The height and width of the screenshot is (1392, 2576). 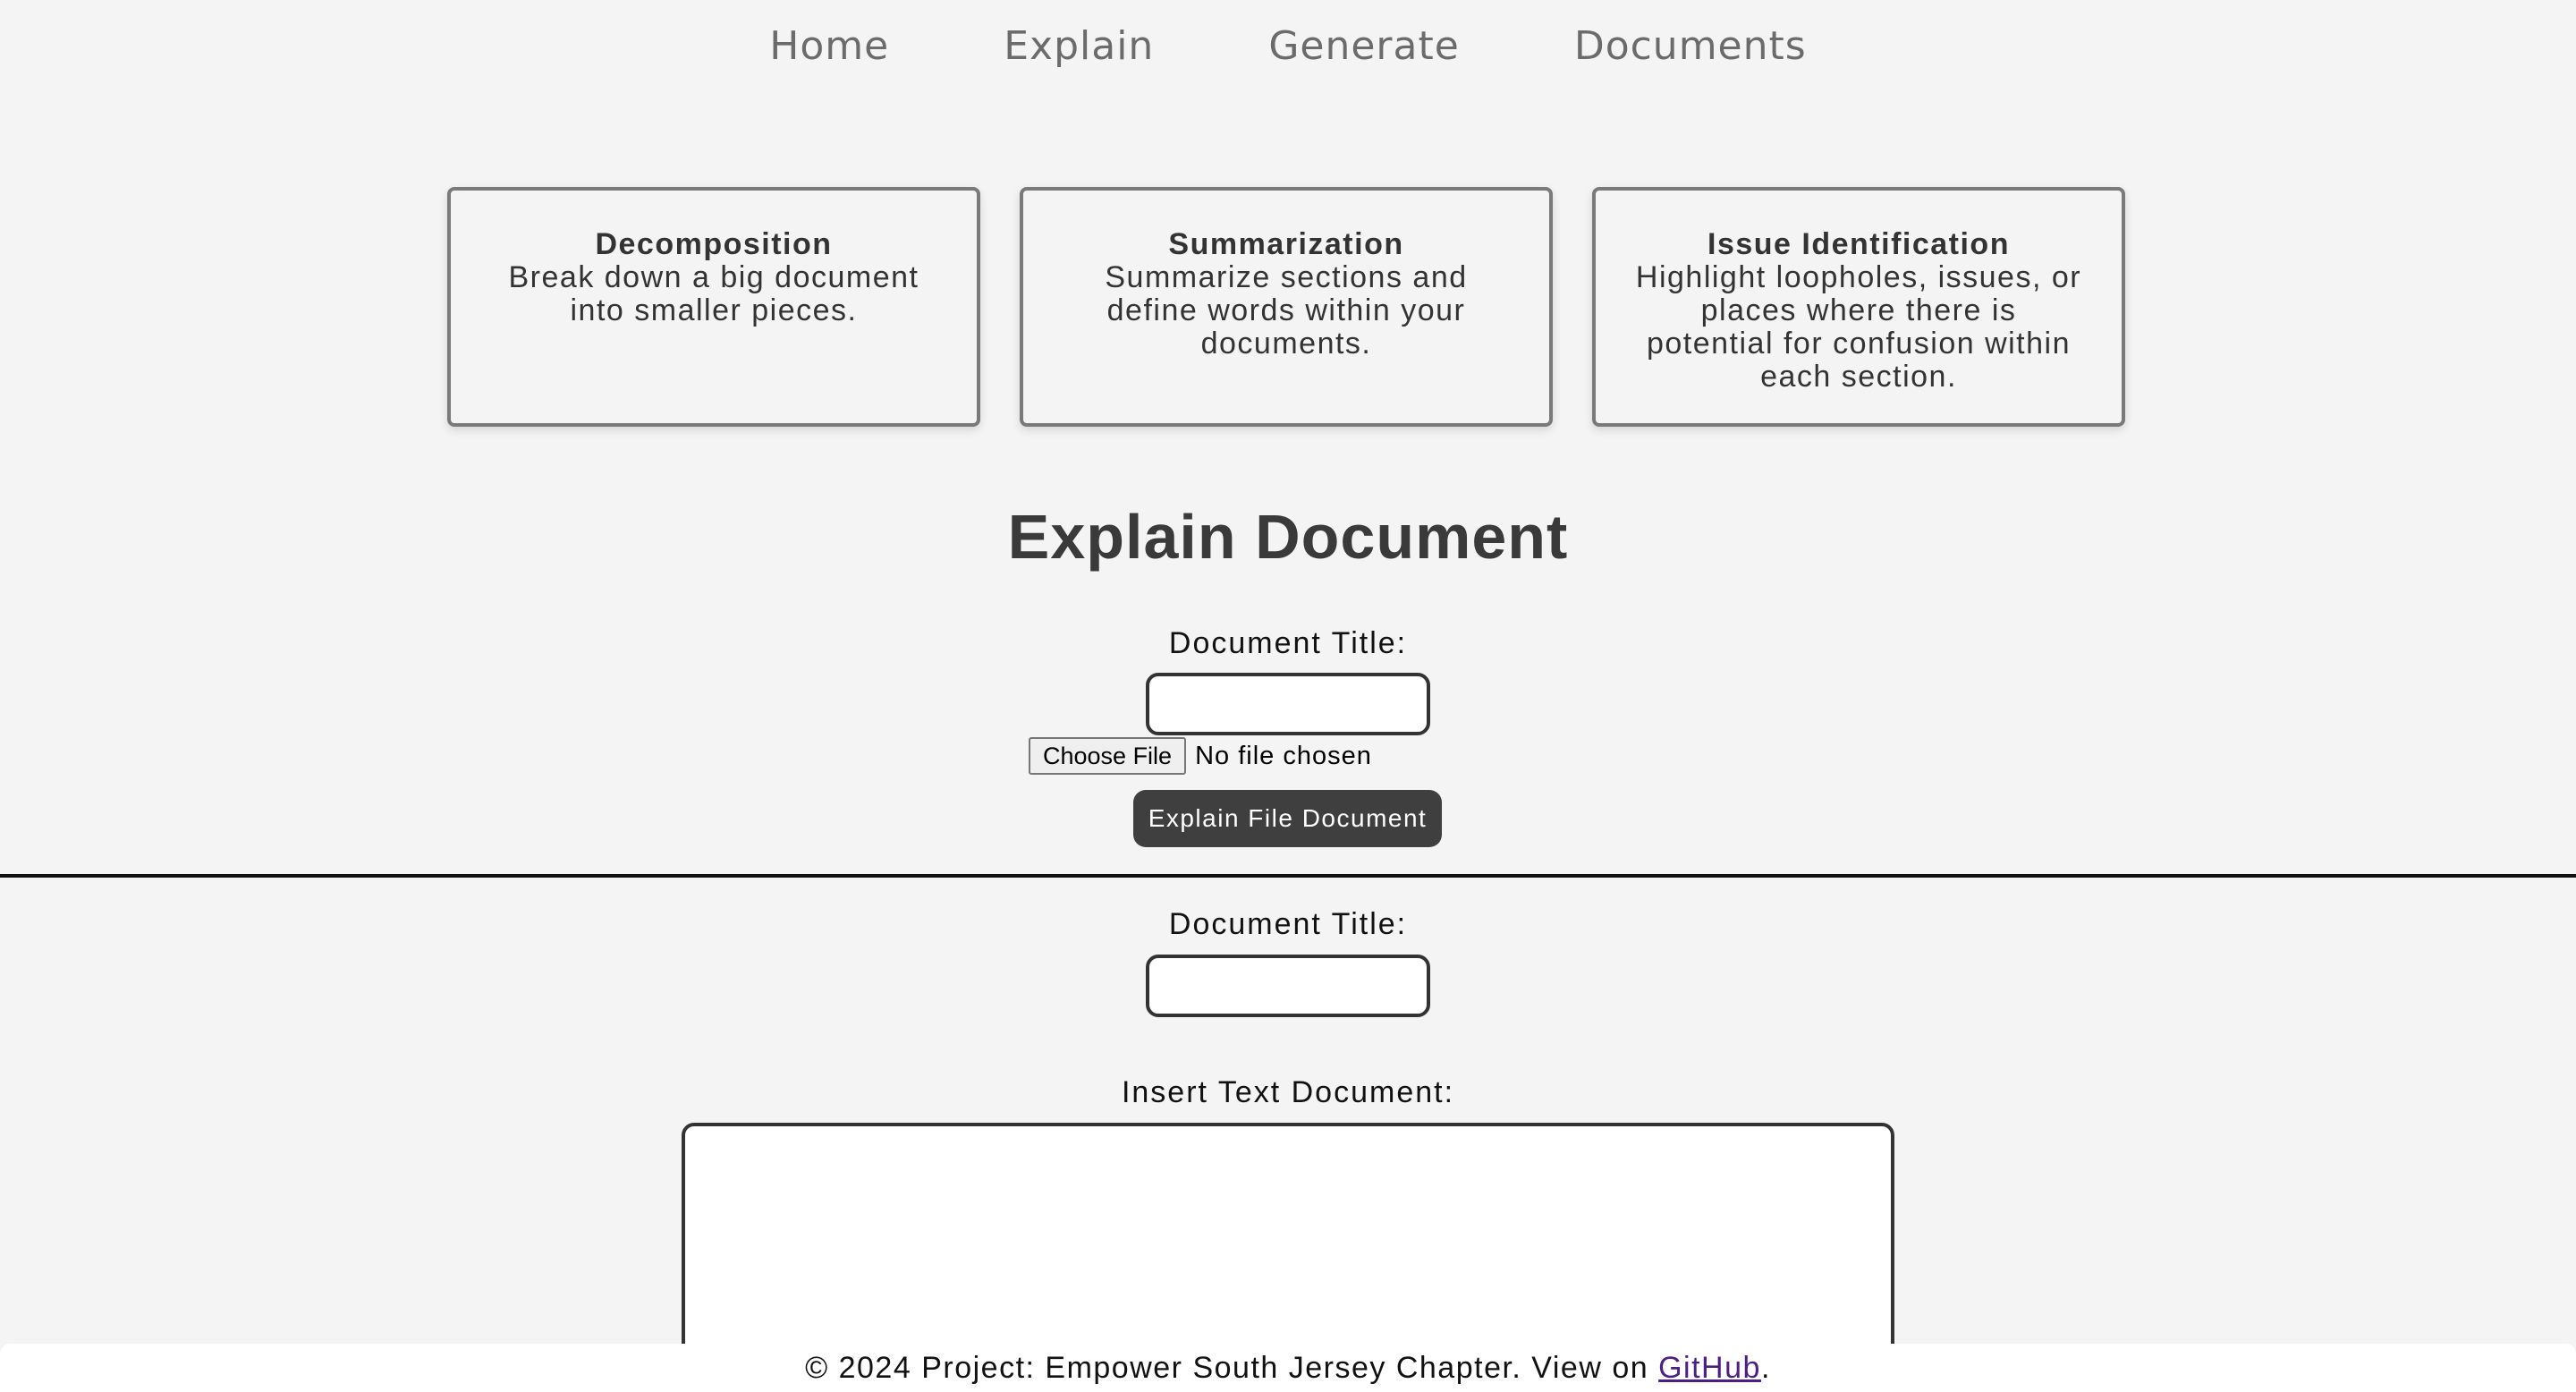 I want to click on nav-generate: Generate, so click(x=1364, y=46).